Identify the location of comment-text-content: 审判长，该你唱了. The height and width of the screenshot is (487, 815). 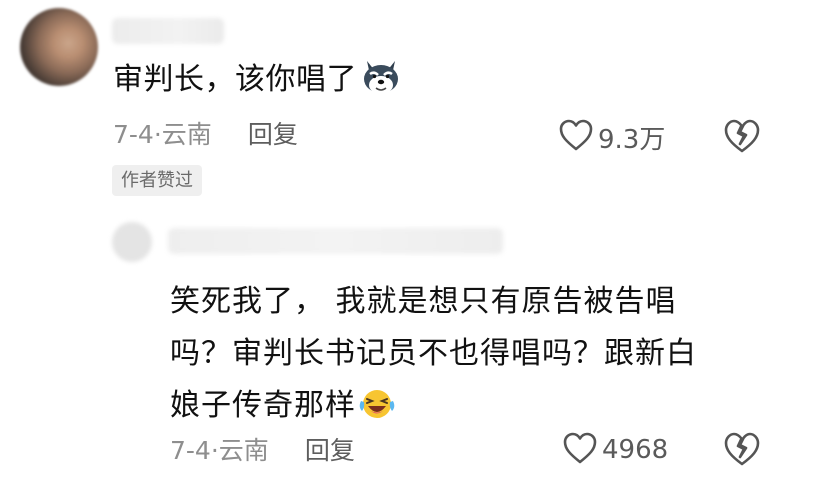
(235, 79).